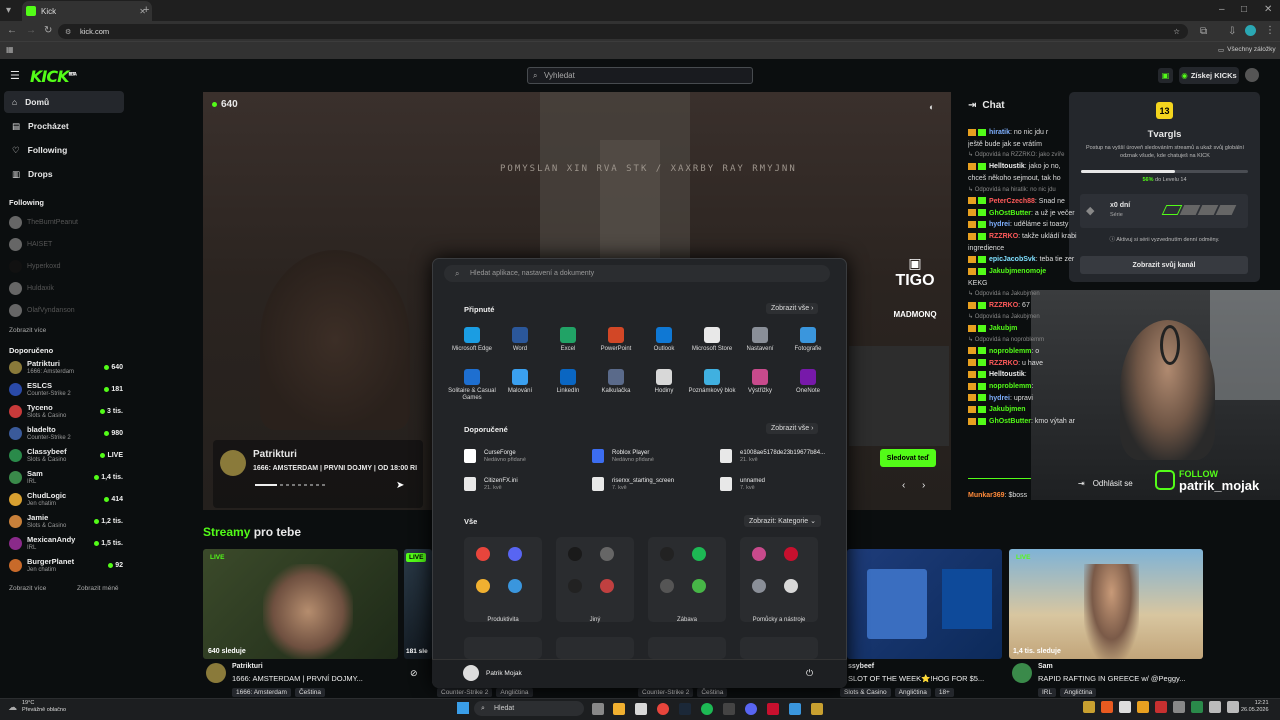 This screenshot has height=720, width=1280. What do you see at coordinates (414, 673) in the screenshot?
I see `stream-avatar-partial: ⊘` at bounding box center [414, 673].